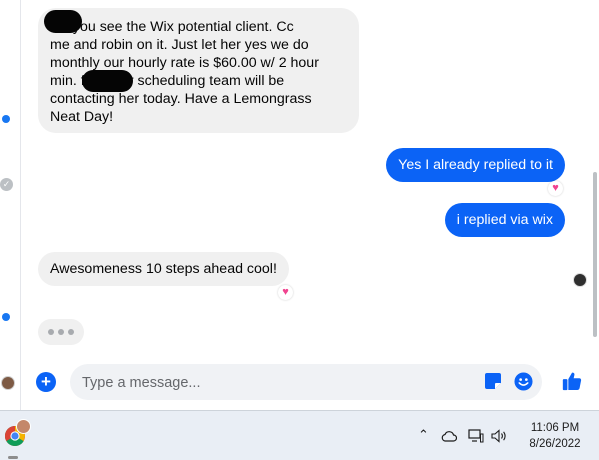  What do you see at coordinates (6, 184) in the screenshot?
I see `seen-check-icon: ✓` at bounding box center [6, 184].